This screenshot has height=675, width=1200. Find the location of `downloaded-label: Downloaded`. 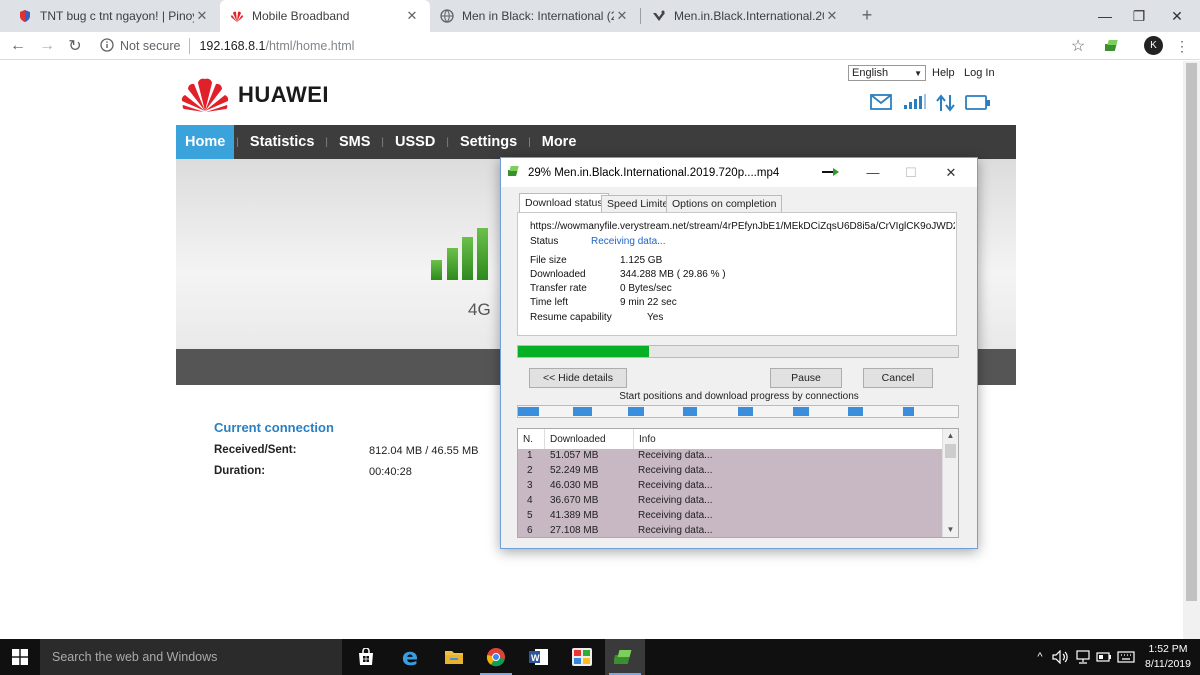

downloaded-label: Downloaded is located at coordinates (558, 274).